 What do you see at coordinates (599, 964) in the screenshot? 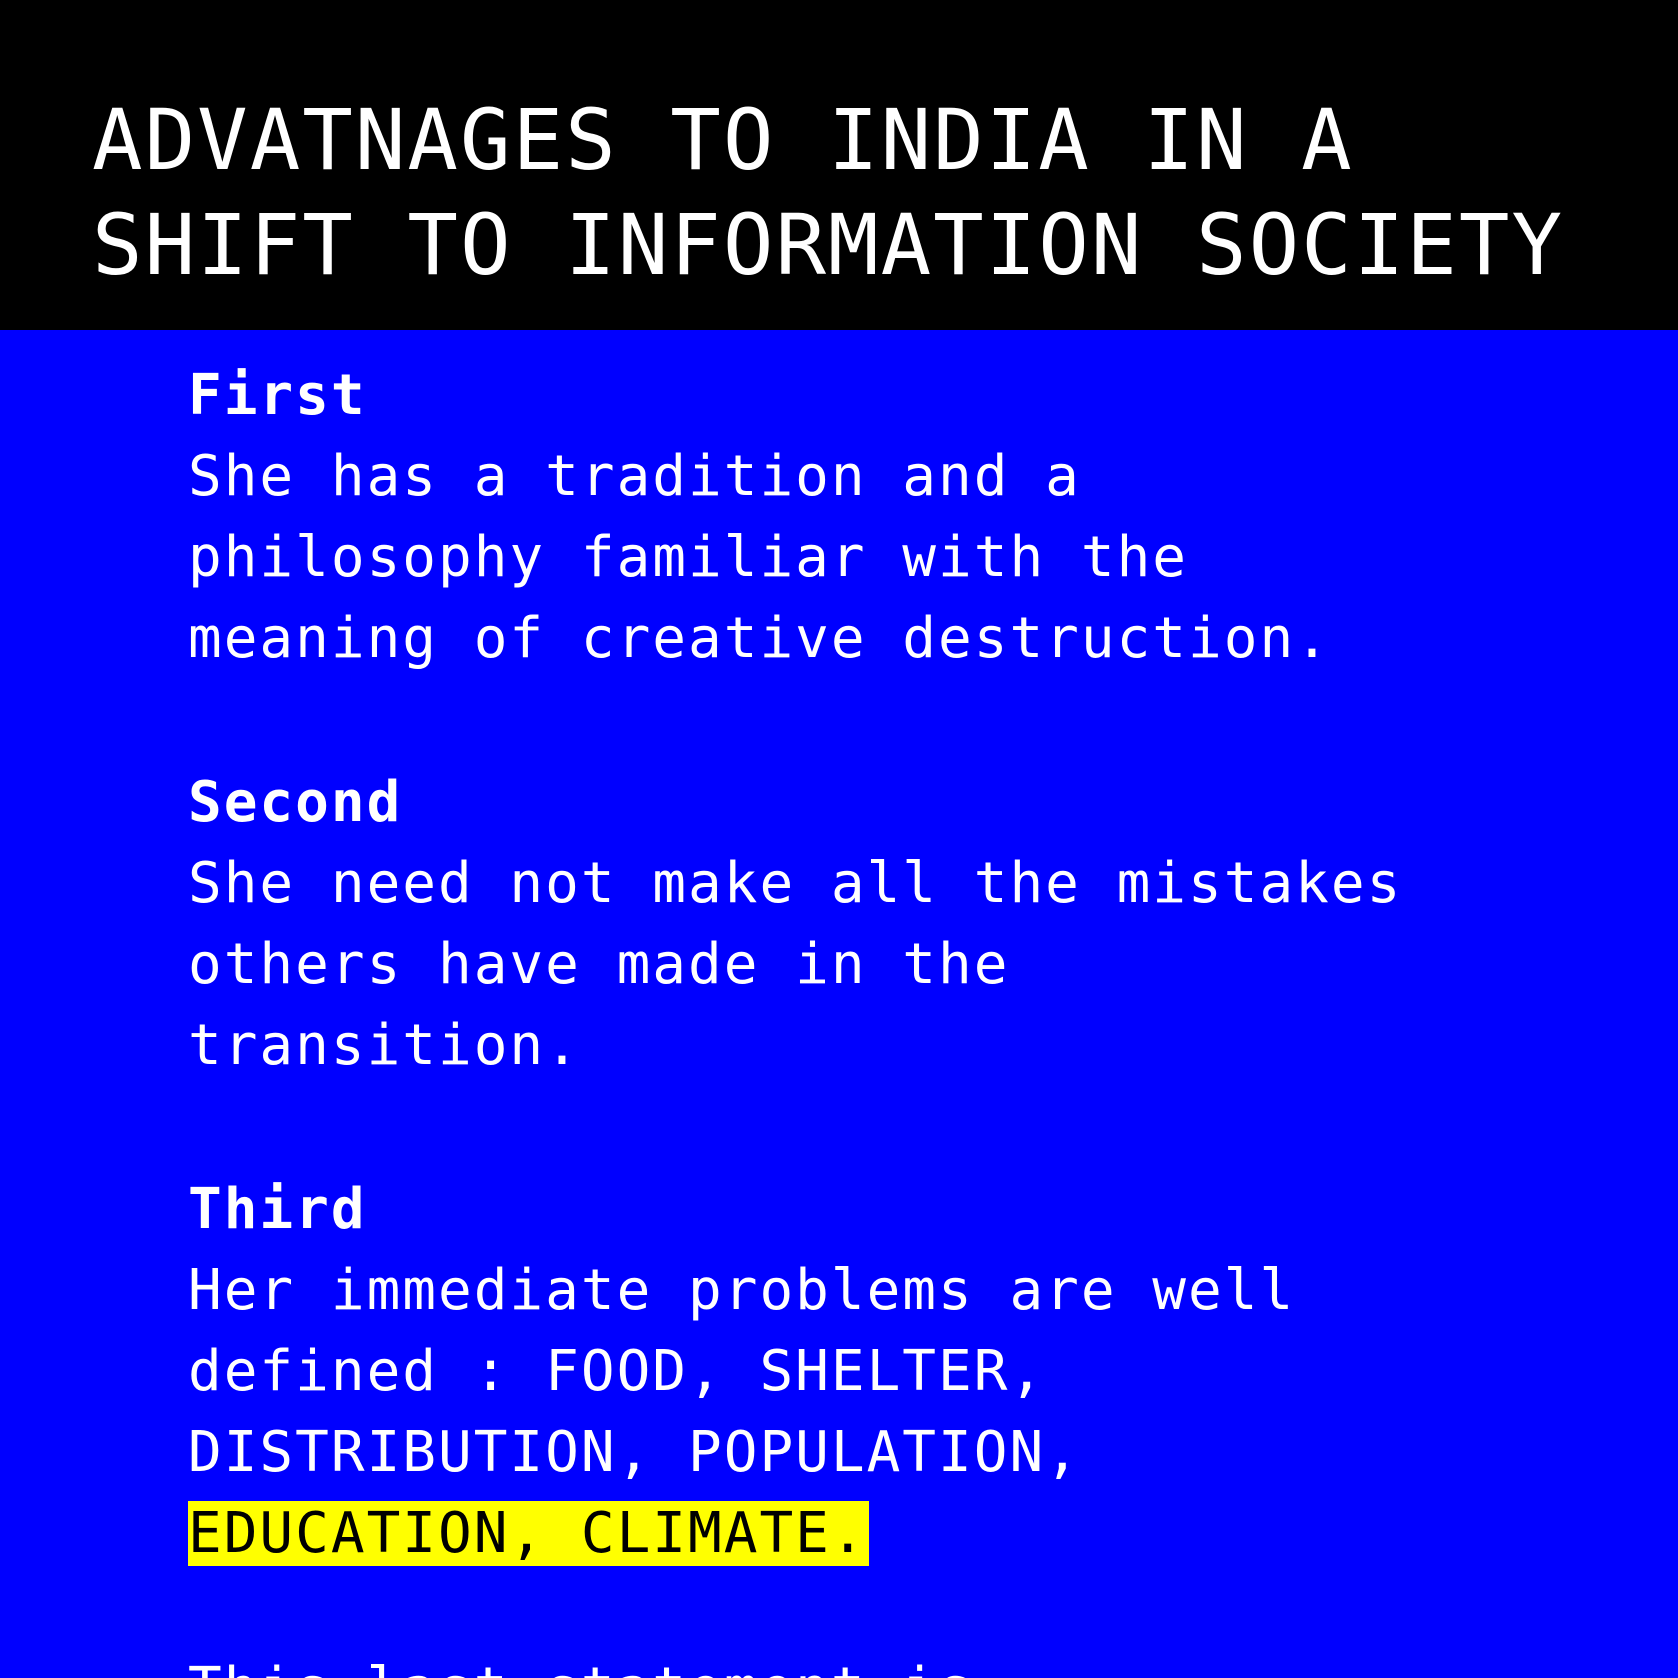
I see `body-line: others have made in the` at bounding box center [599, 964].